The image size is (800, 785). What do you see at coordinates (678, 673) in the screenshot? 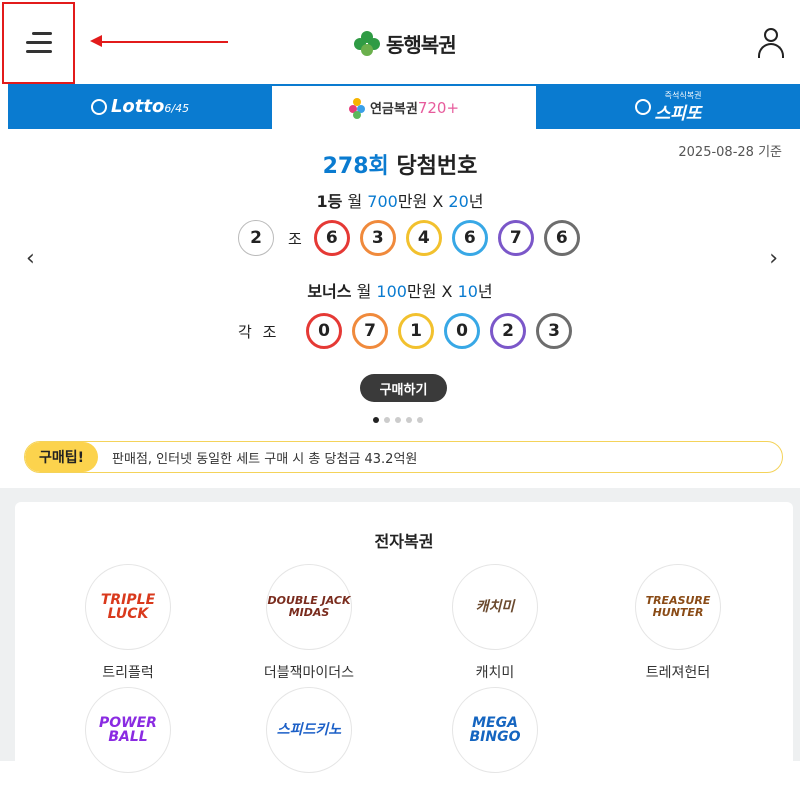
I see `game-label: 트레져헌터` at bounding box center [678, 673].